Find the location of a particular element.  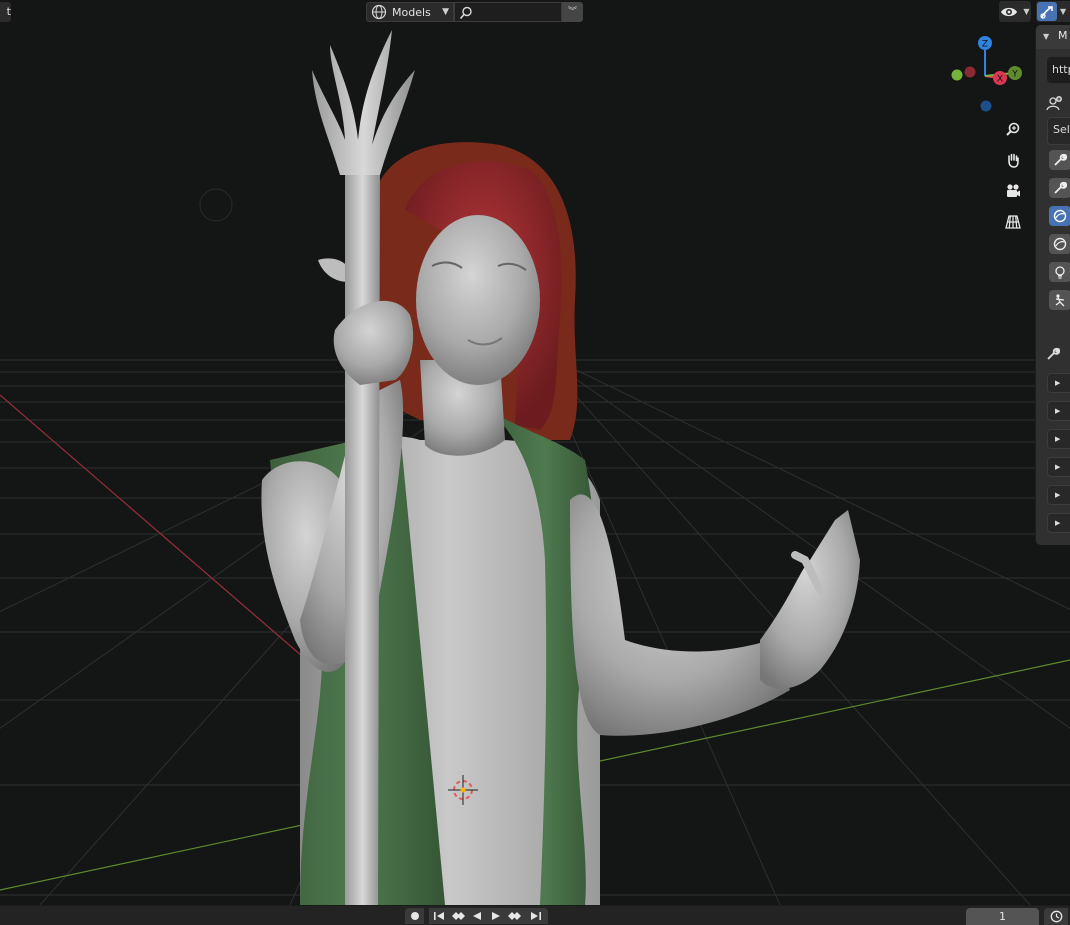

eye-icon is located at coordinates (1009, 11).